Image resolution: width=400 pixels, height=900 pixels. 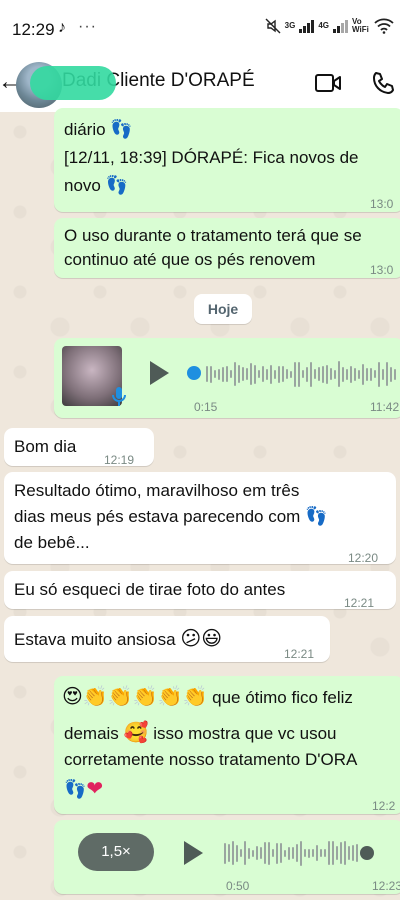 What do you see at coordinates (360, 25) in the screenshot?
I see `vowifi-label: Vo WiFi` at bounding box center [360, 25].